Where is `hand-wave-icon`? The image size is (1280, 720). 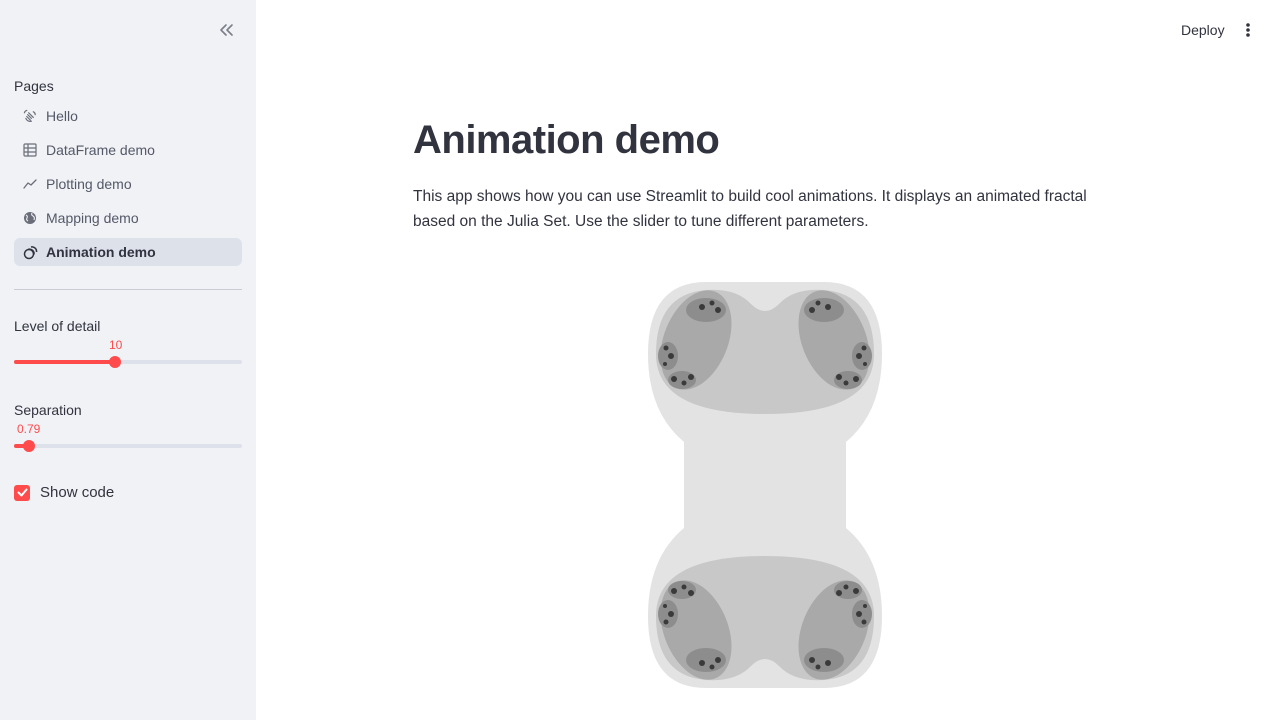
hand-wave-icon is located at coordinates (30, 116).